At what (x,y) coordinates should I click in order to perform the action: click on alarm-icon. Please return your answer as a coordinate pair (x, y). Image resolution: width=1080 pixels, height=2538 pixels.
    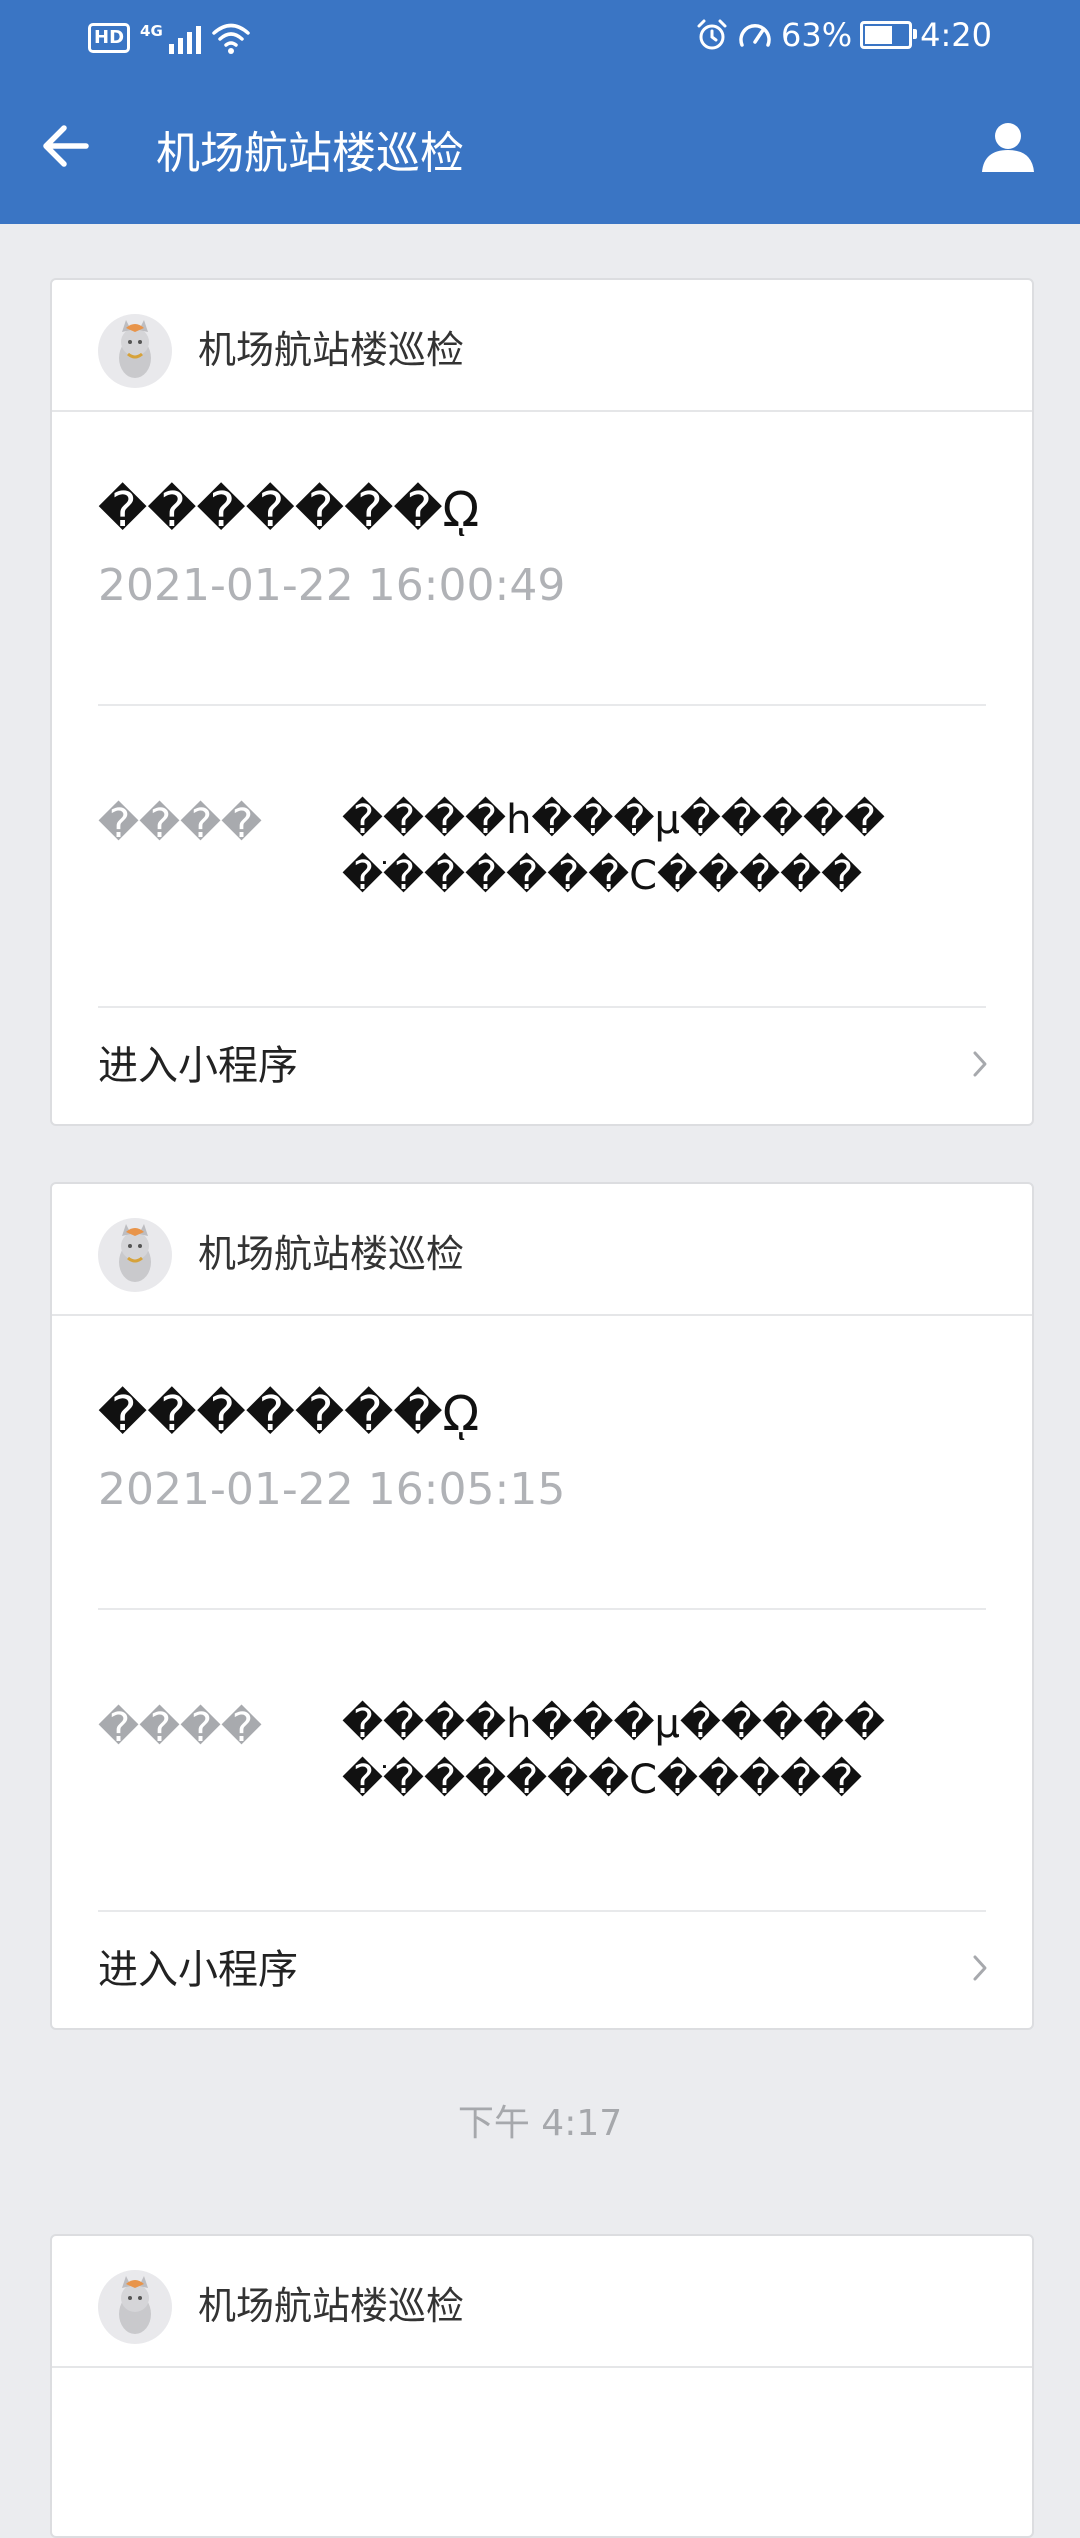
    Looking at the image, I should click on (712, 34).